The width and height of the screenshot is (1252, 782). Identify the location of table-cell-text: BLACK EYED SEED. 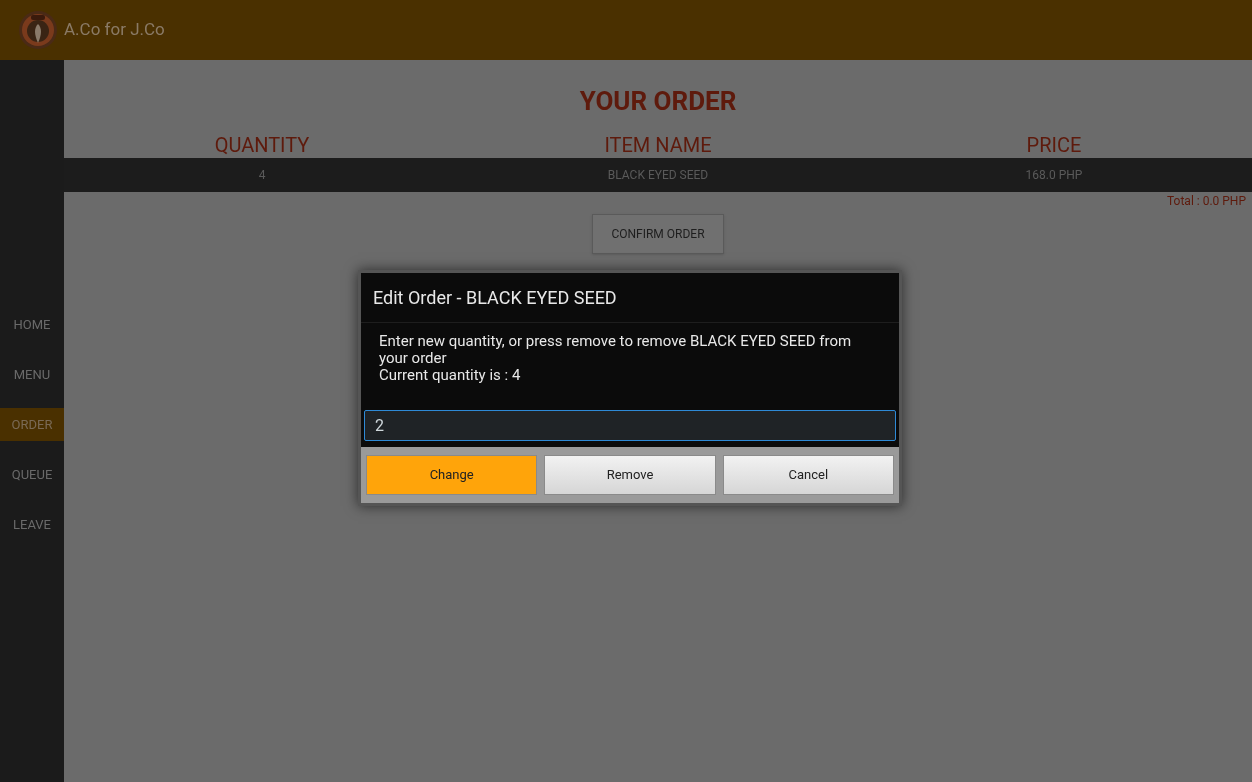
(658, 175).